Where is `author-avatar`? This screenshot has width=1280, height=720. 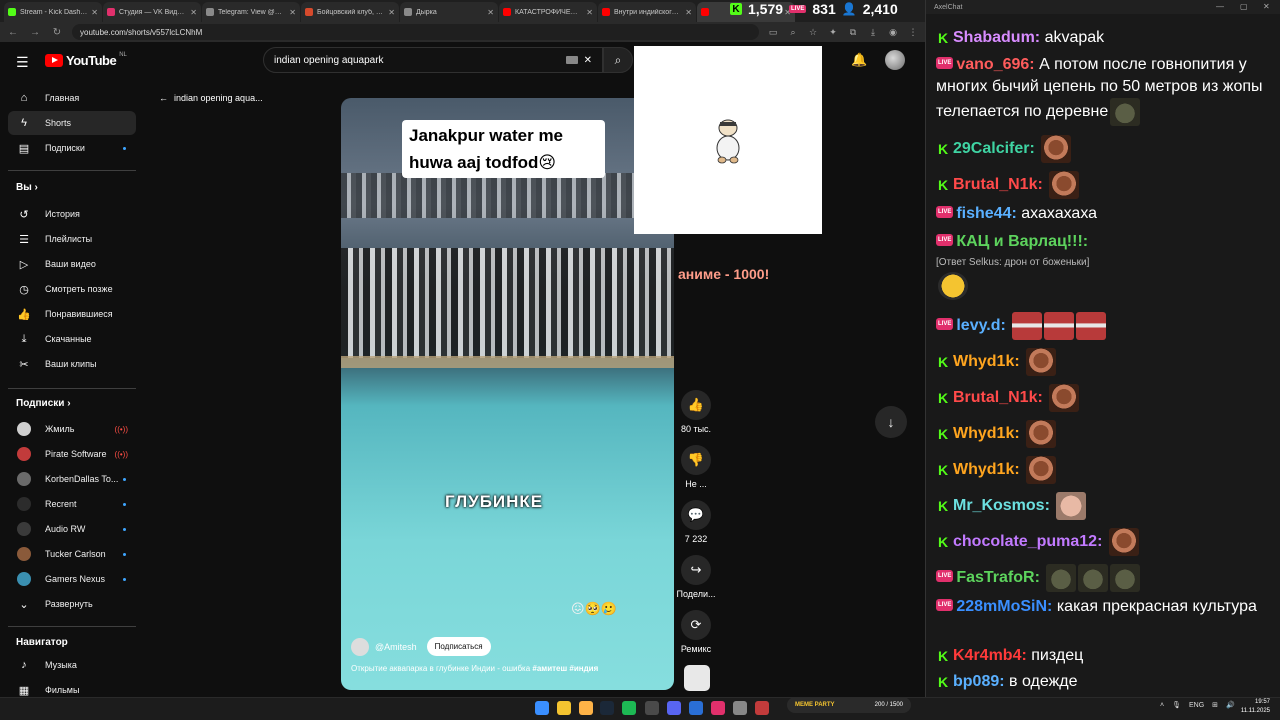 author-avatar is located at coordinates (360, 646).